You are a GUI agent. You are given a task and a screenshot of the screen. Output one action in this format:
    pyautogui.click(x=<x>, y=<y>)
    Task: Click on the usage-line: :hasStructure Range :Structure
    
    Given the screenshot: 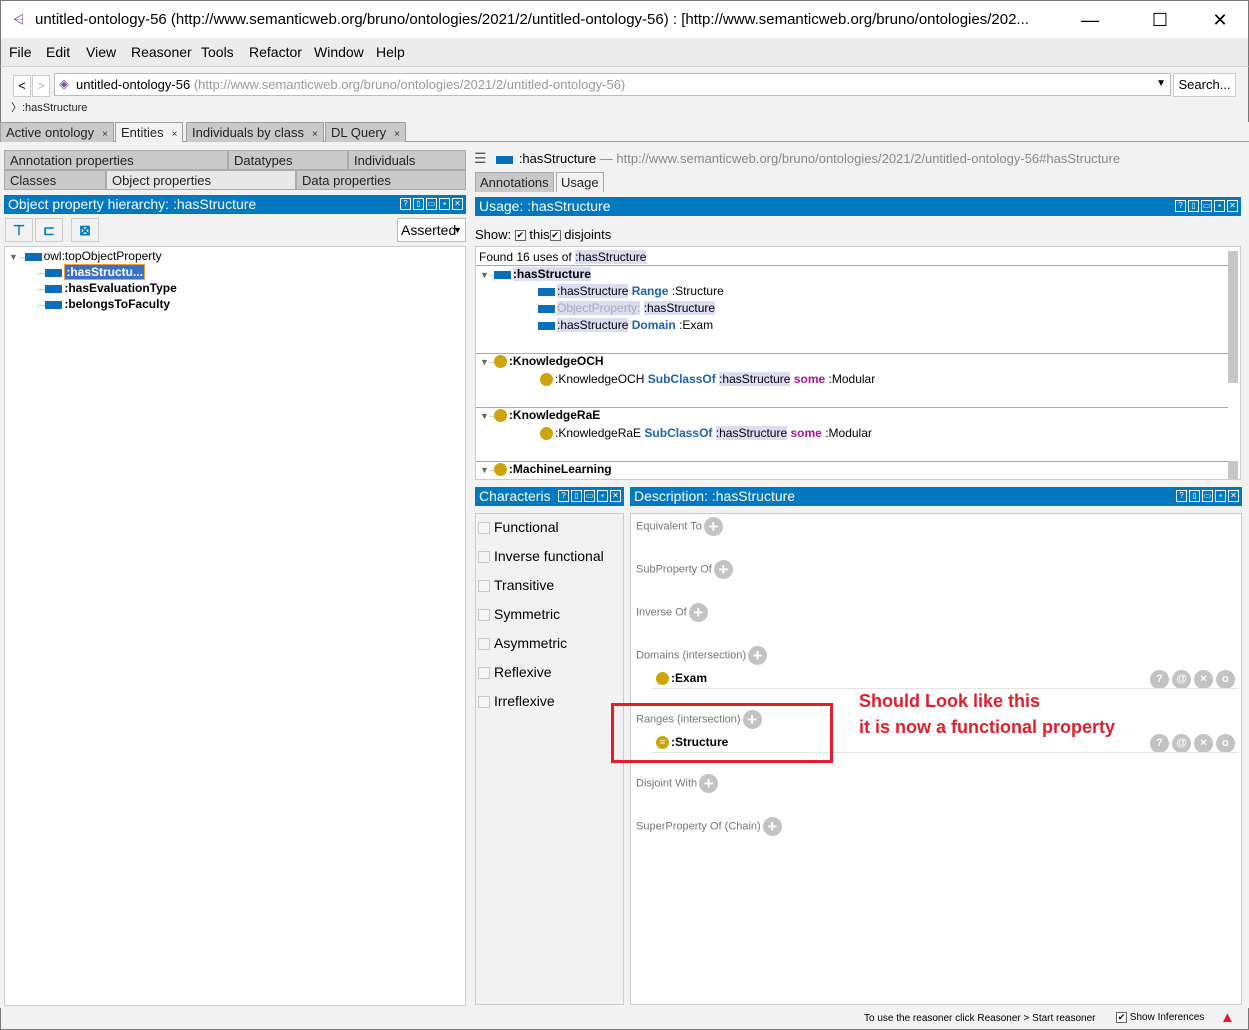 What is the action you would take?
    pyautogui.click(x=631, y=291)
    